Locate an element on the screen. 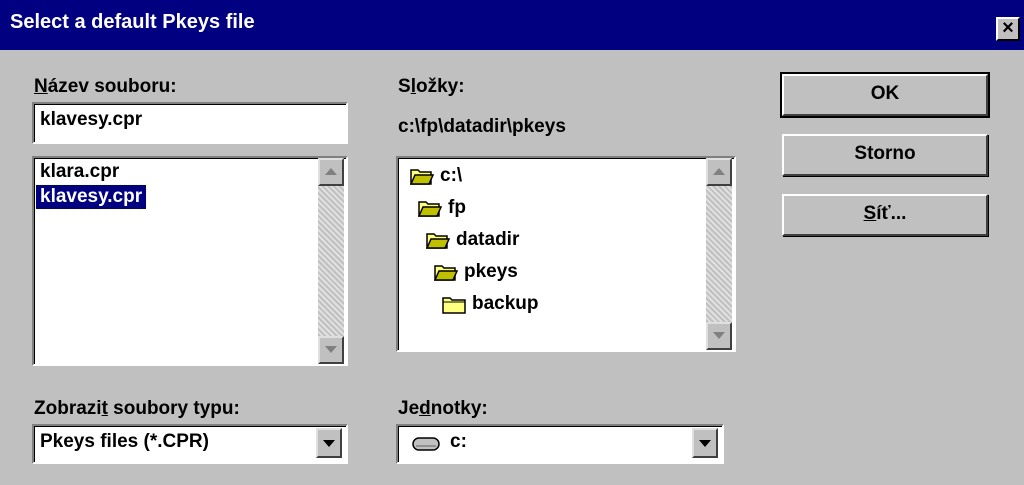 The height and width of the screenshot is (485, 1024). window-title: Select a default Pkeys file is located at coordinates (132, 22).